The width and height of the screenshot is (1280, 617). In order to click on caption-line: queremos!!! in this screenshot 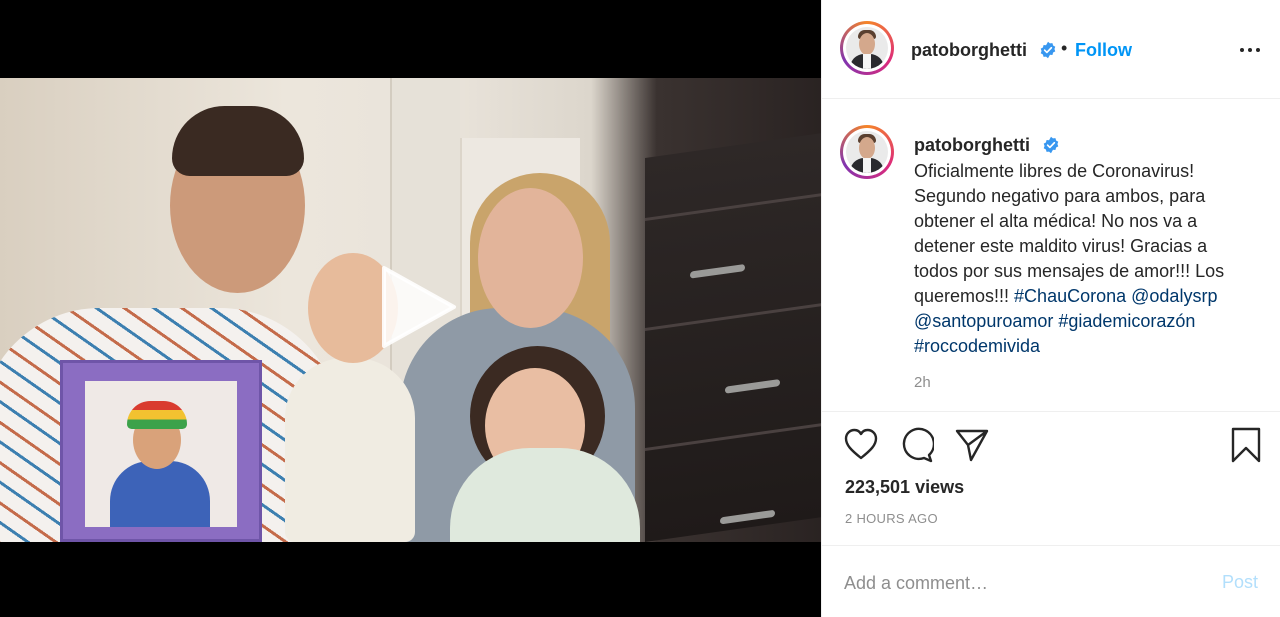, I will do `click(964, 296)`.